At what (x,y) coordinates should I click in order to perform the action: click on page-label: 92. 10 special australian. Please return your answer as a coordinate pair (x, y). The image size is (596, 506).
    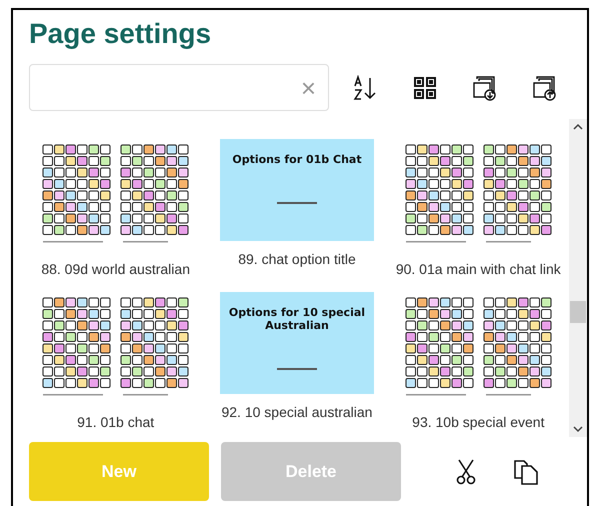
    Looking at the image, I should click on (296, 412).